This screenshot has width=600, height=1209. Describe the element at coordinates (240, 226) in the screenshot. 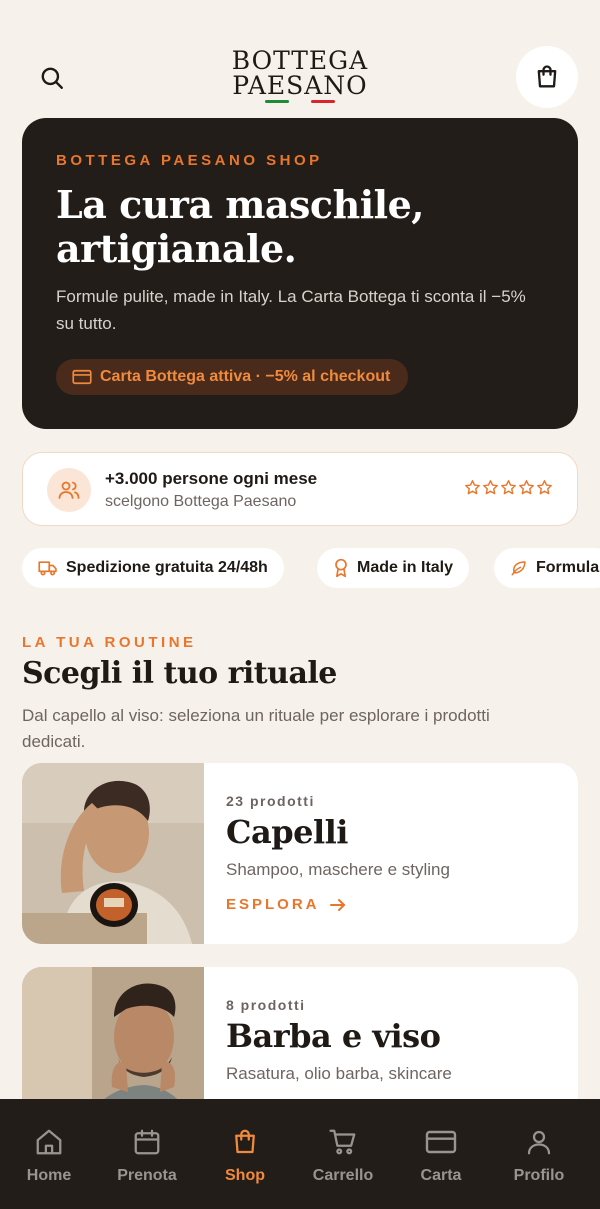

I see `hero-title: La cura maschile, artigianale.` at that location.